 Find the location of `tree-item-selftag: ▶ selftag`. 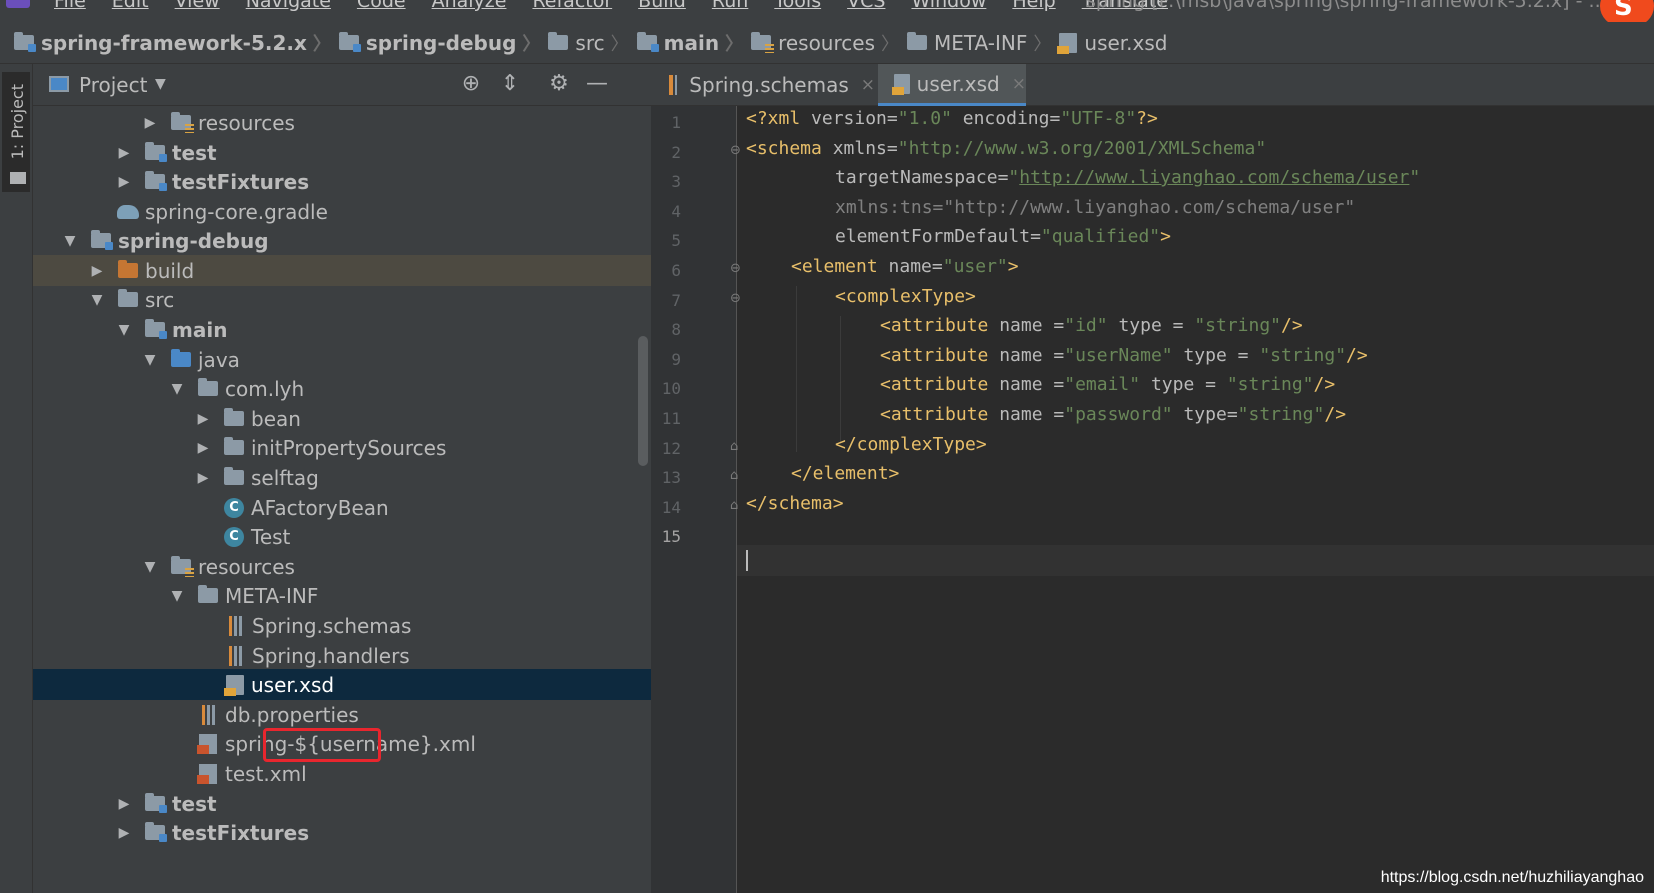

tree-item-selftag: ▶ selftag is located at coordinates (342, 477).